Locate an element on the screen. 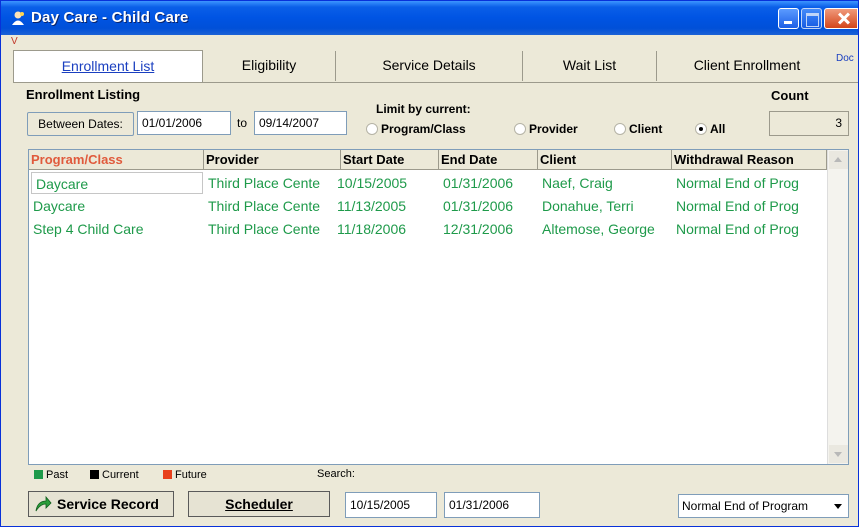 Image resolution: width=859 pixels, height=527 pixels. cell-end-date: 12/31/2006 is located at coordinates (478, 229).